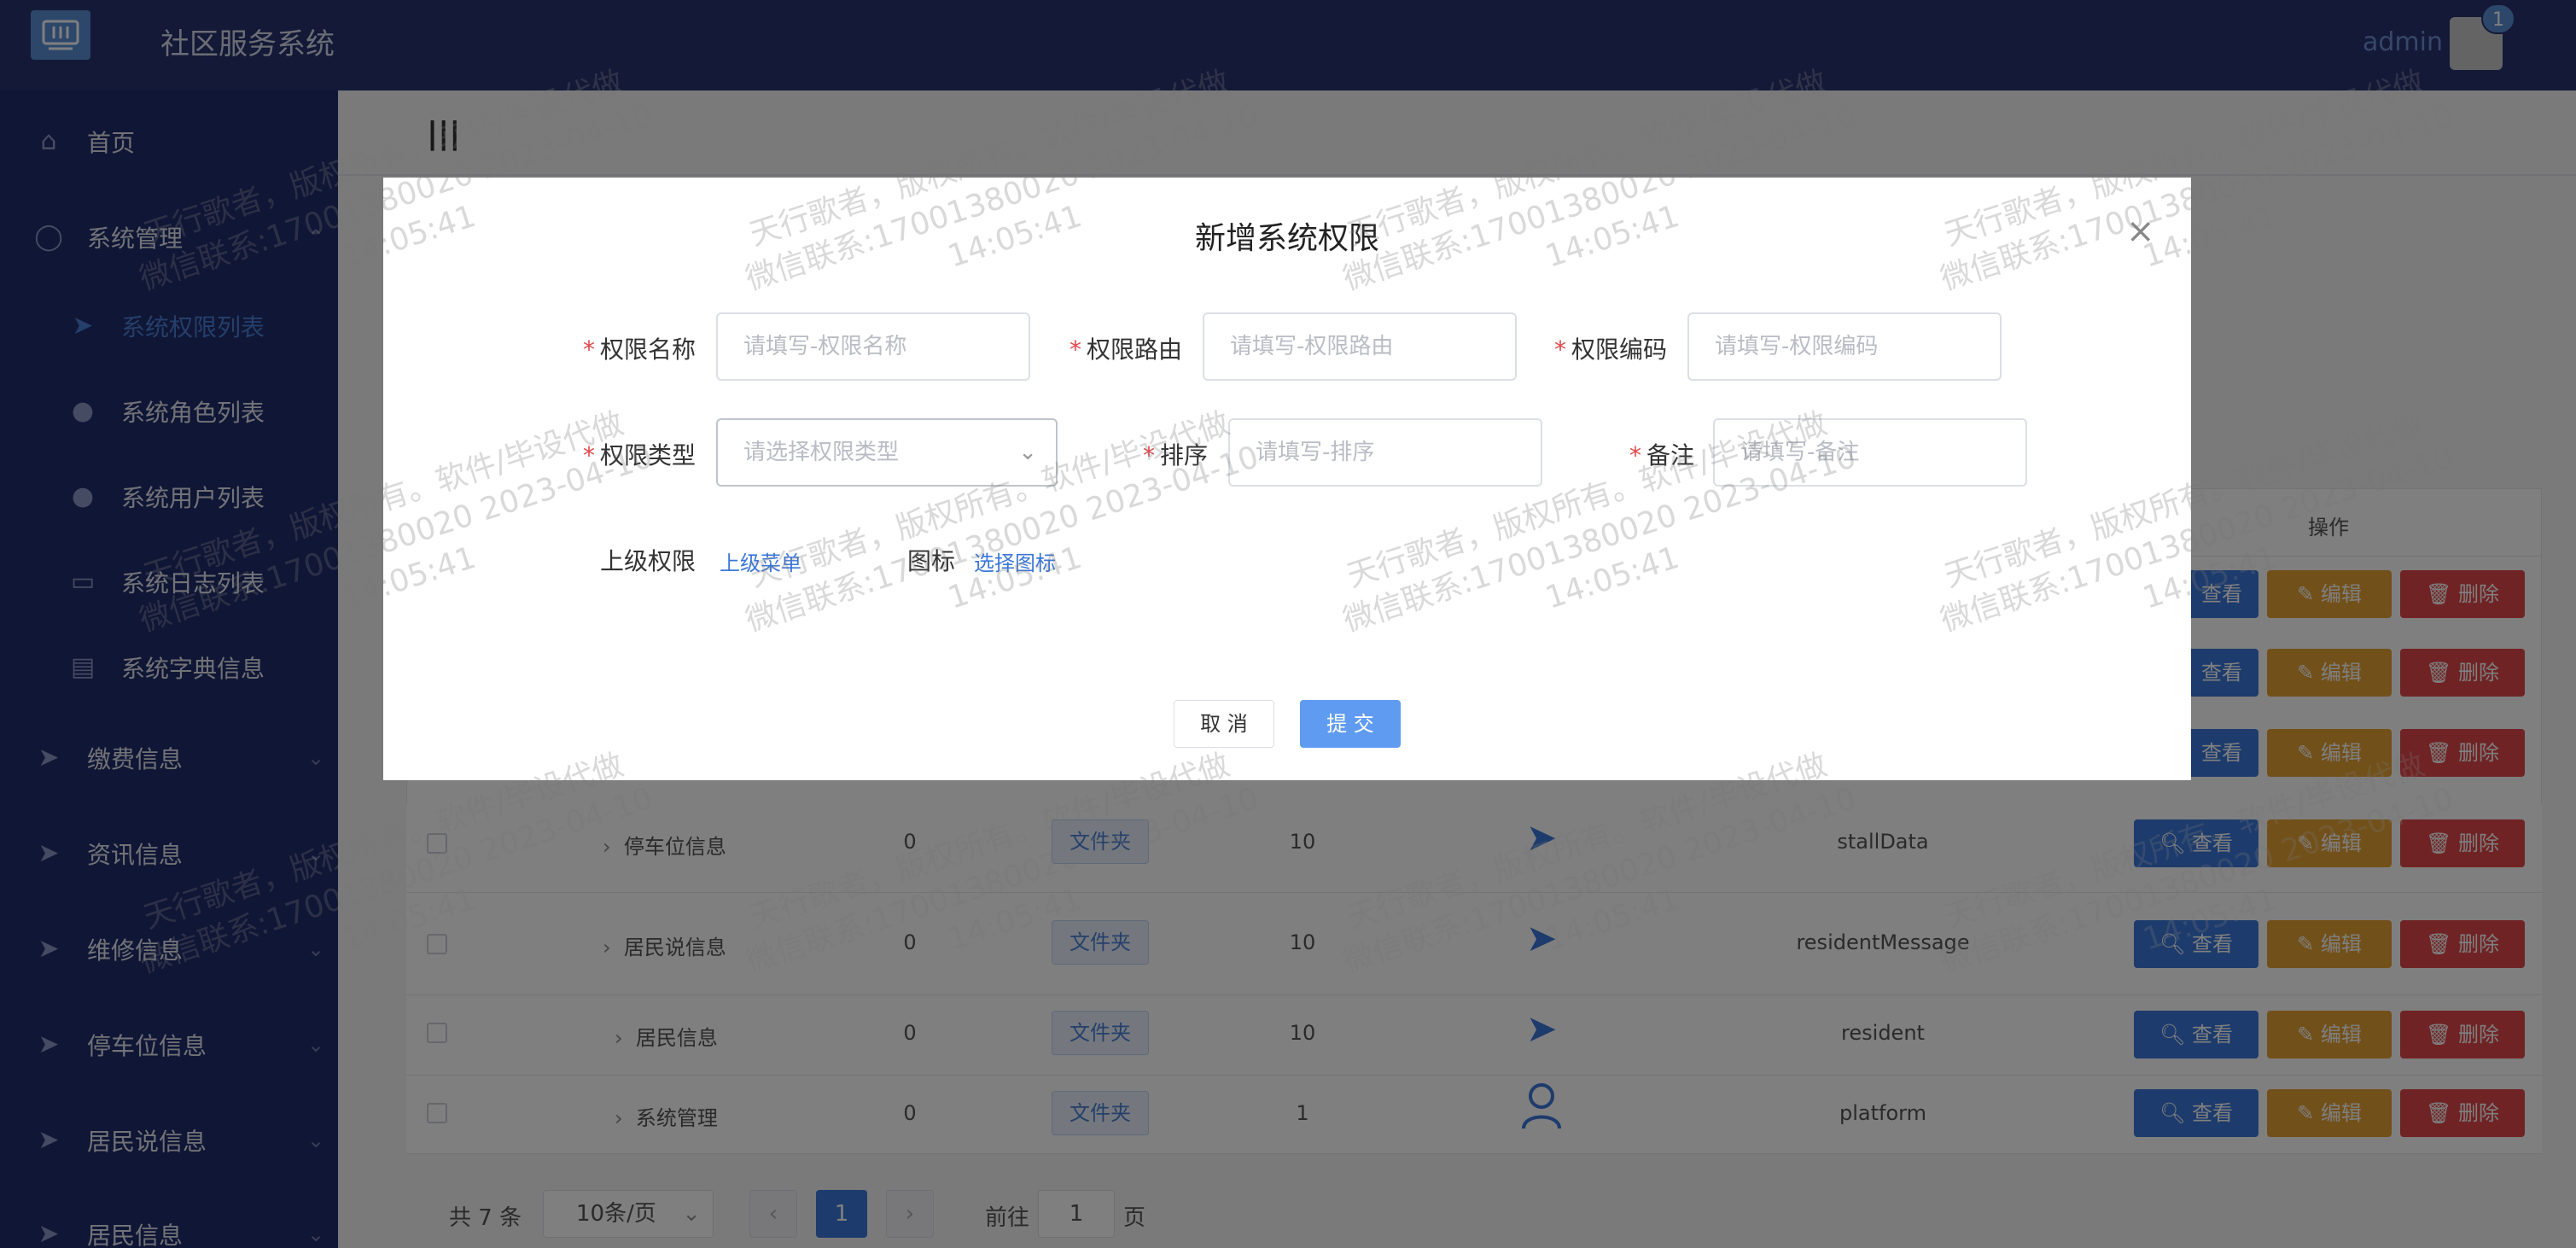 This screenshot has width=2576, height=1248. Describe the element at coordinates (873, 346) in the screenshot. I see `permission-name-input: 请填写-权限名称` at that location.